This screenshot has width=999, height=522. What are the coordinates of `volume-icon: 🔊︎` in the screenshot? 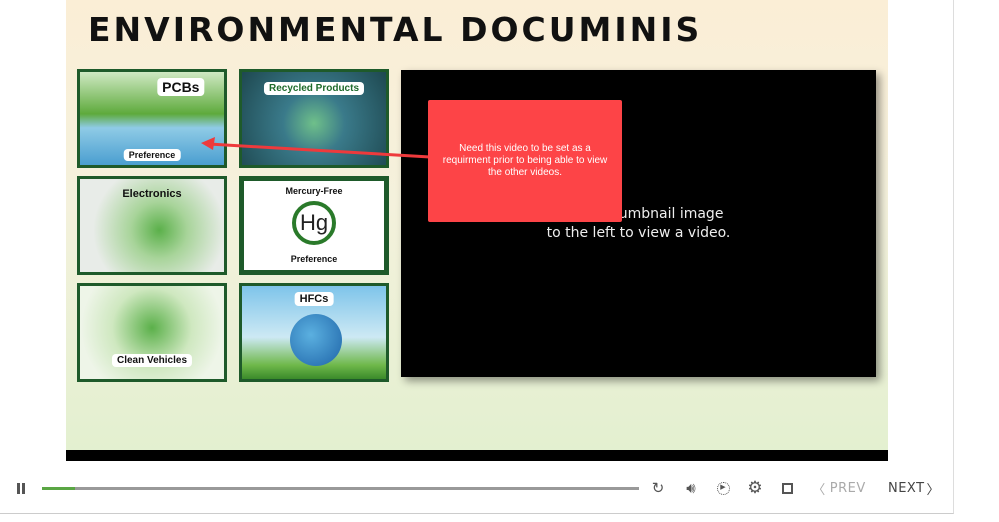 It's located at (691, 488).